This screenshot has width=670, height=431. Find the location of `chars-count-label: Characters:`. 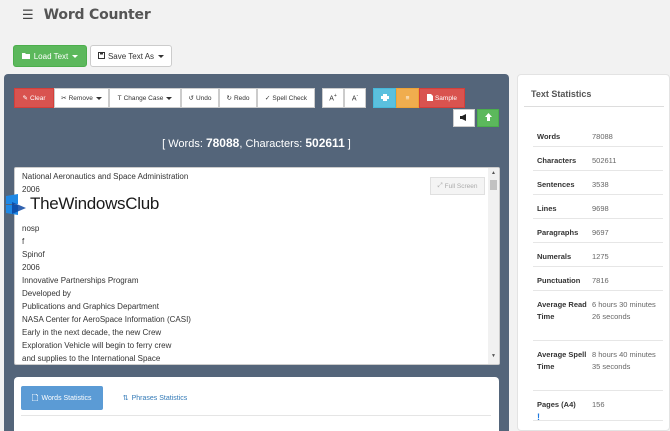

chars-count-label: Characters: is located at coordinates (274, 144).